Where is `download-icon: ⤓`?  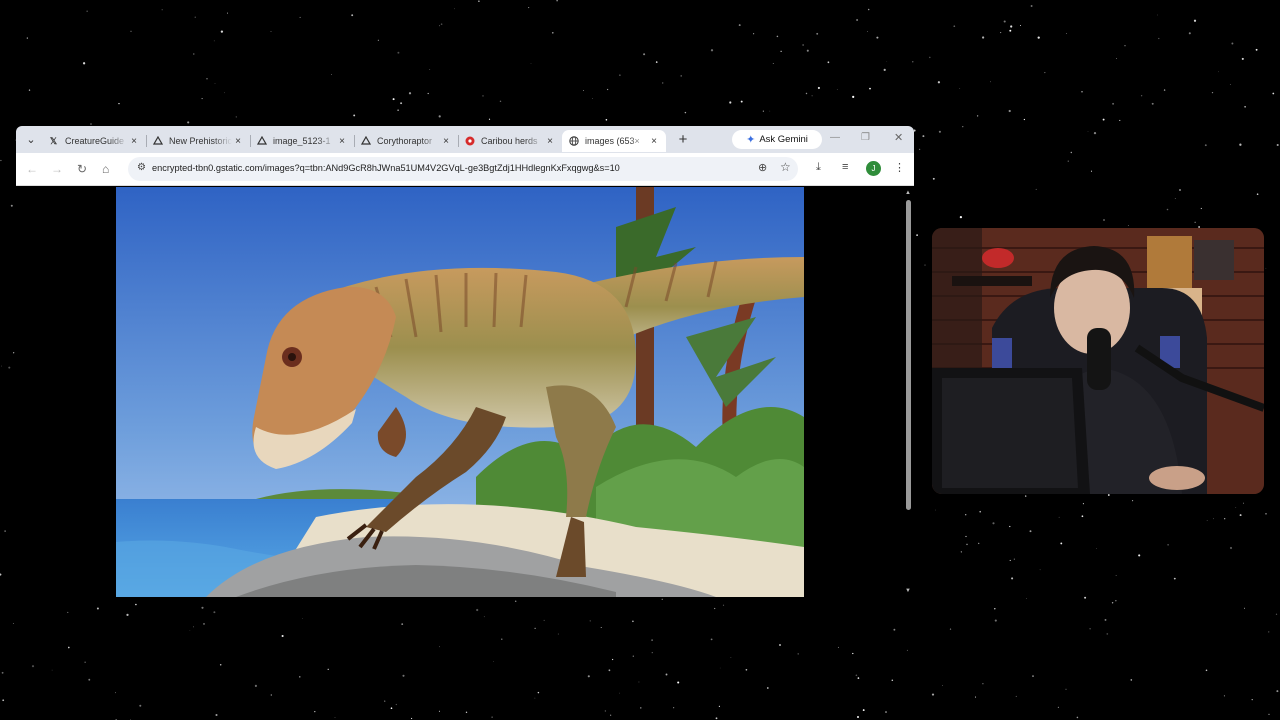
download-icon: ⤓ is located at coordinates (818, 167).